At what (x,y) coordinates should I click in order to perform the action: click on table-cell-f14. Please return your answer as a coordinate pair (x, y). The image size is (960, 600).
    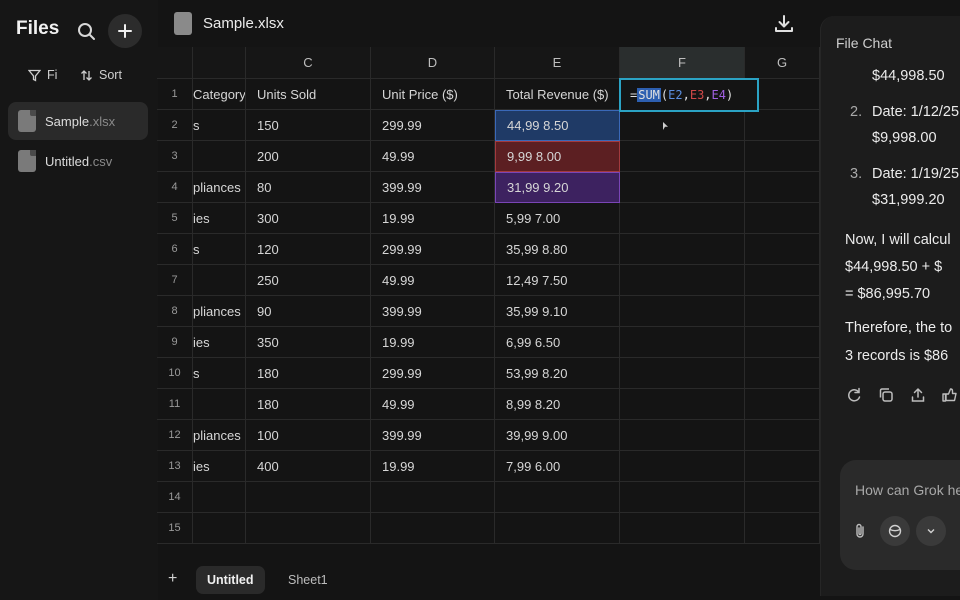
    Looking at the image, I should click on (682, 497).